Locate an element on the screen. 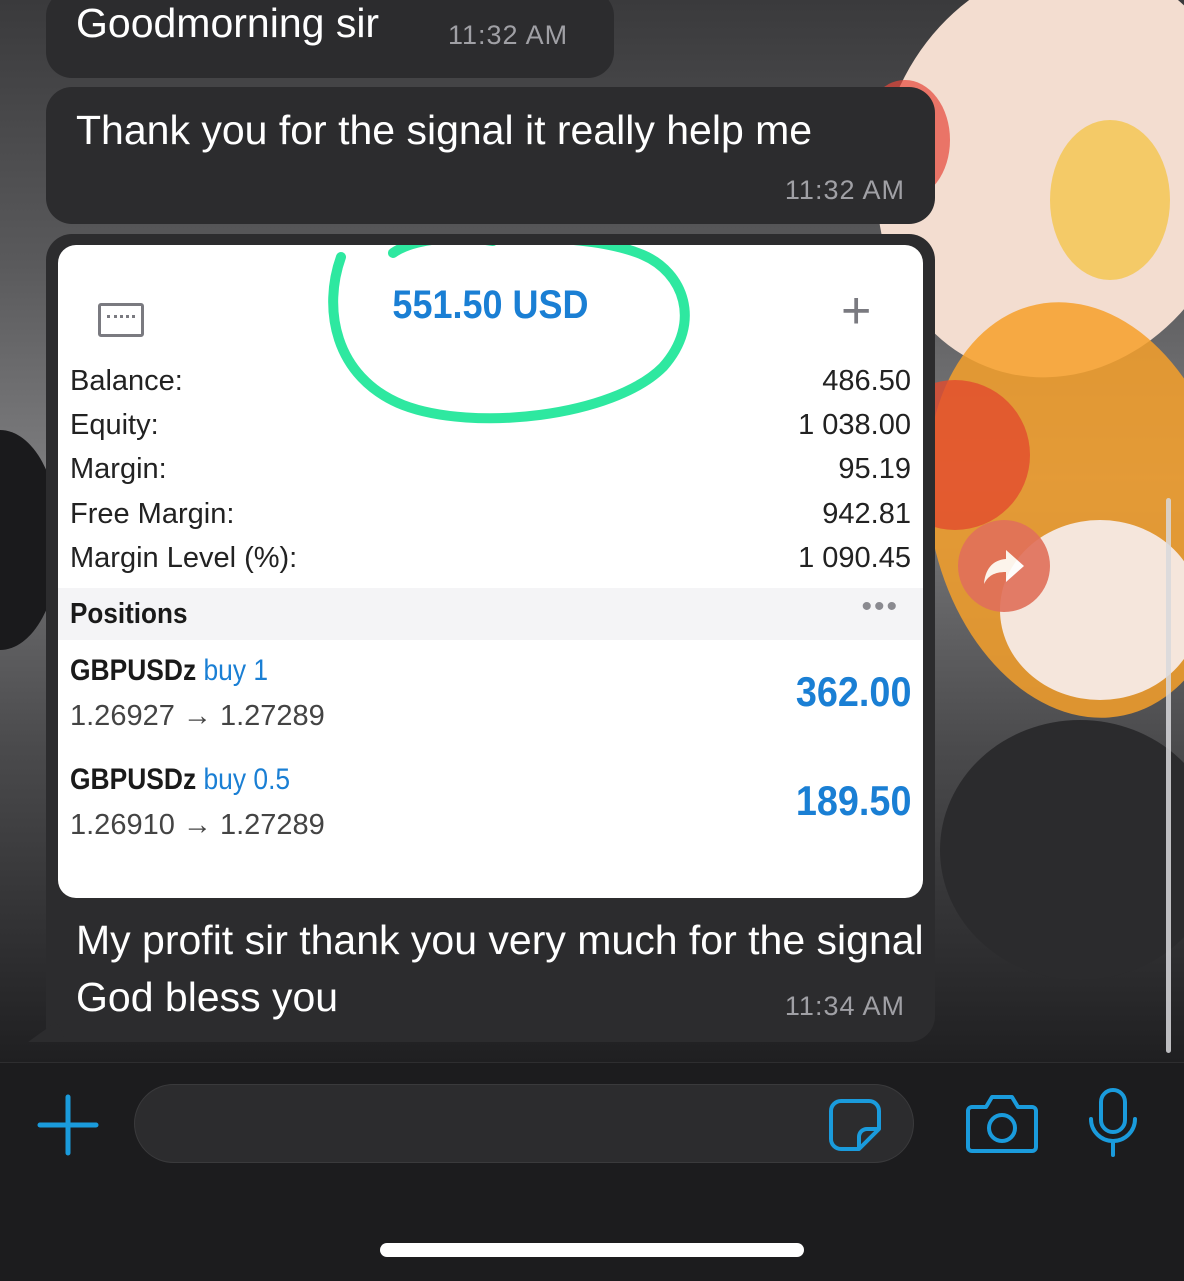 This screenshot has height=1281, width=1184. position-profit: 362.00 is located at coordinates (853, 691).